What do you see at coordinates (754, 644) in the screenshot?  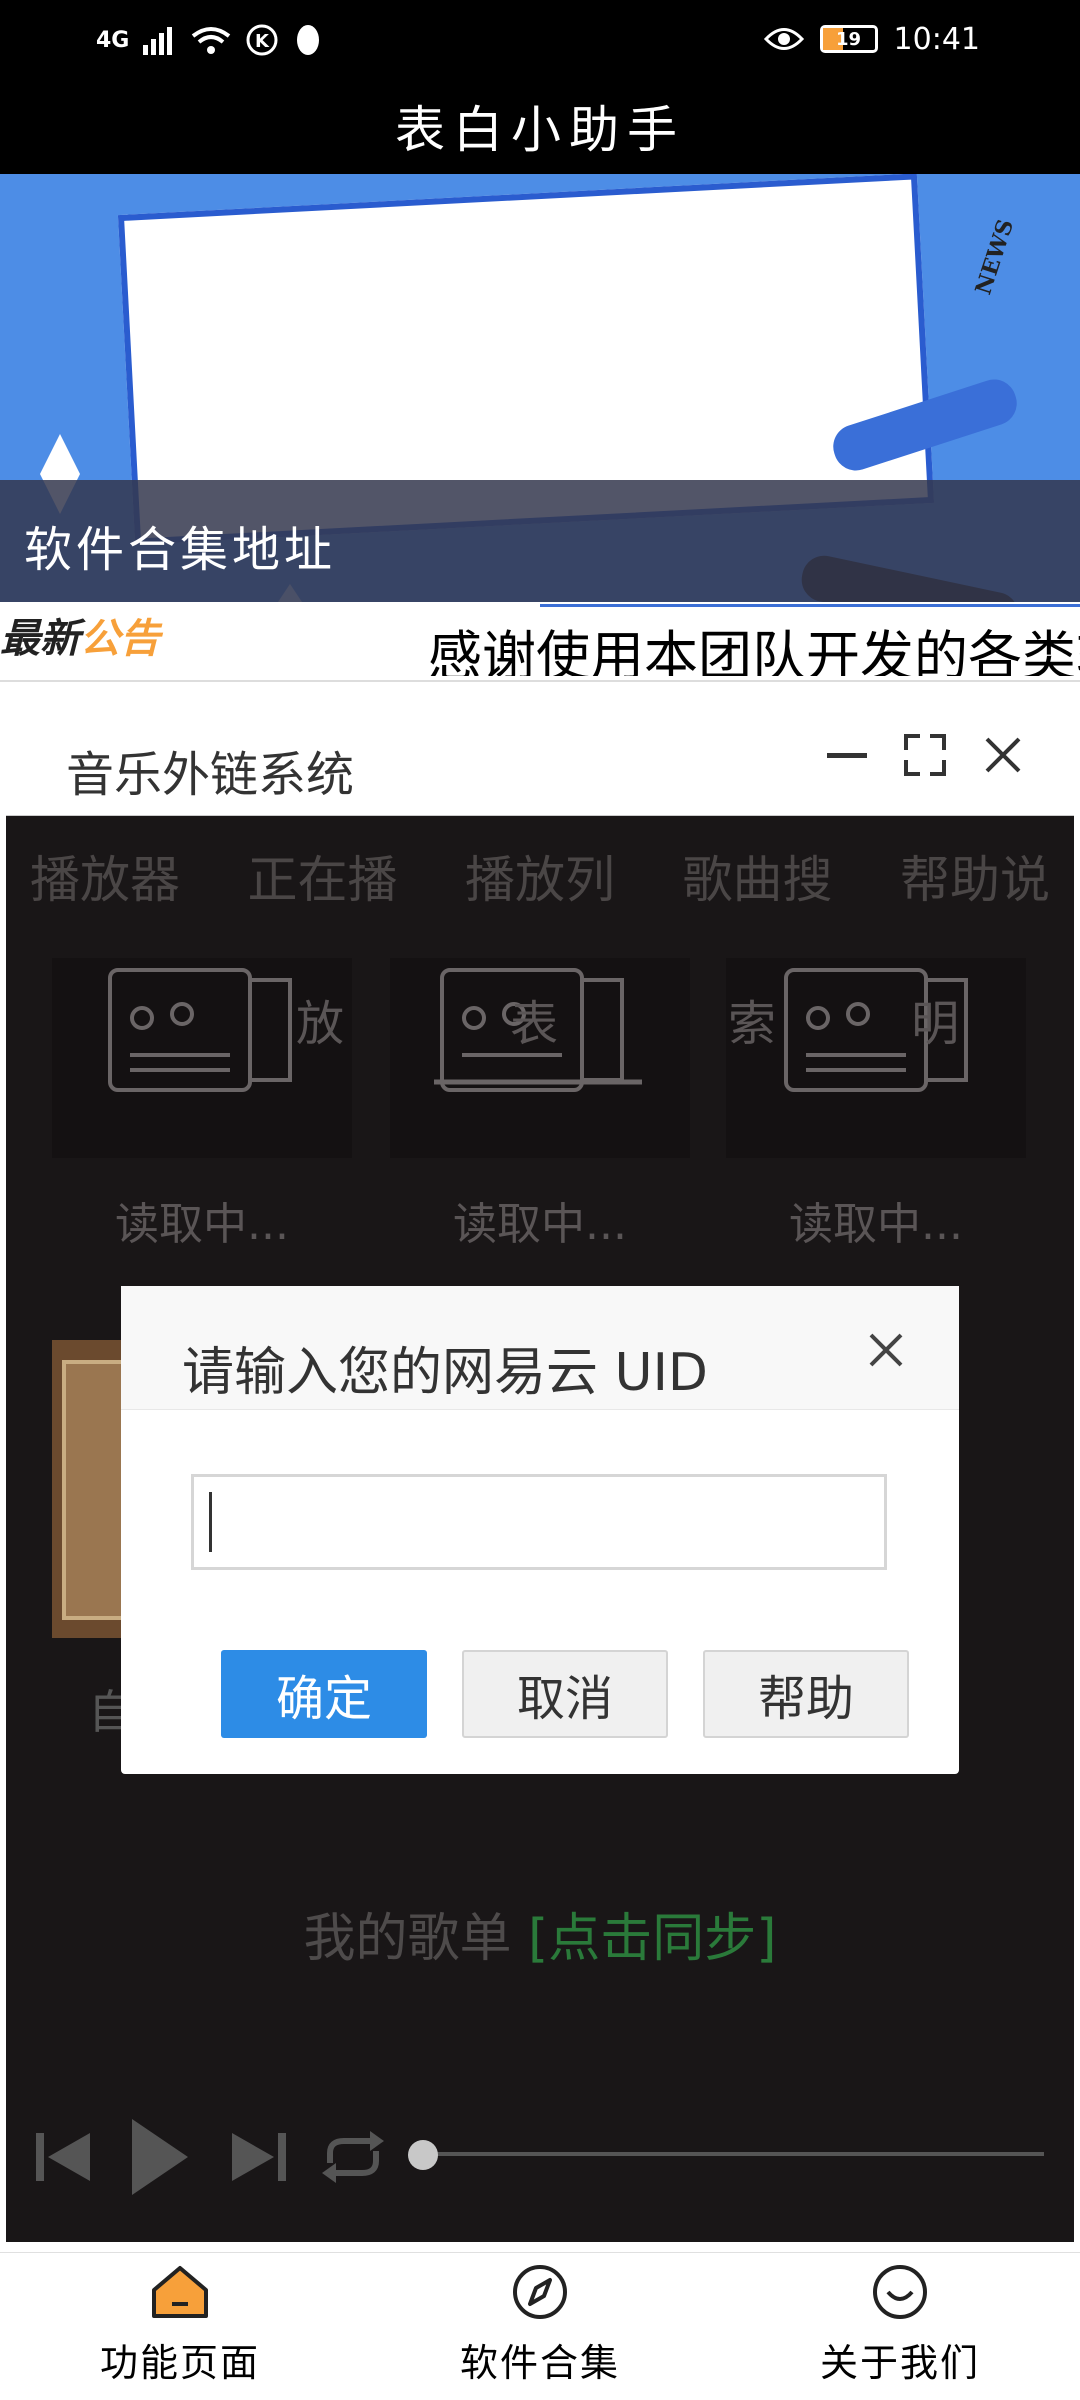 I see `notice-marquee: 感谢使用本团队开发的各类软件` at bounding box center [754, 644].